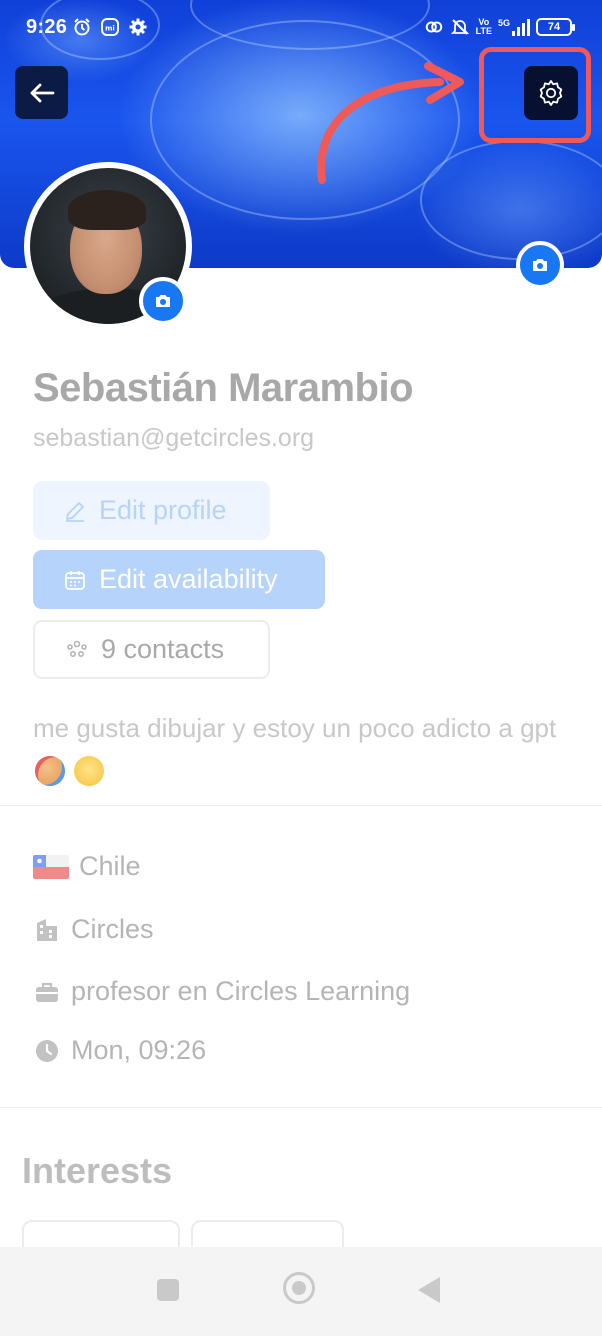 Image resolution: width=602 pixels, height=1336 pixels. Describe the element at coordinates (76, 511) in the screenshot. I see `pencil-icon` at that location.